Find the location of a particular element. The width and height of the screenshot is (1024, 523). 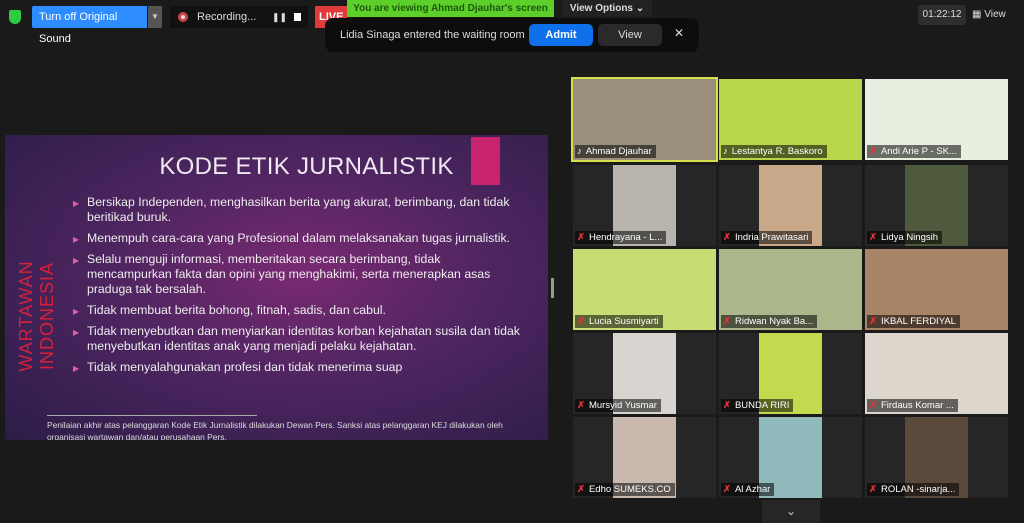

participant-name-label: ✗ Lucia Susmiyarti is located at coordinates (619, 321).